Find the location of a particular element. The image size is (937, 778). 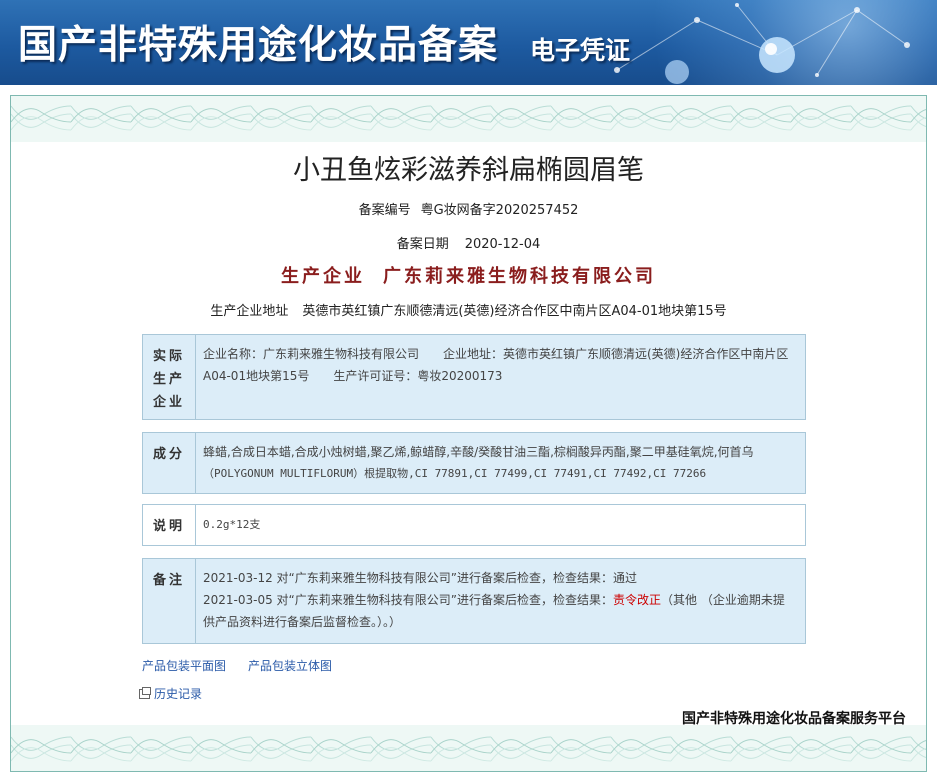

history-link: 历史记录 is located at coordinates (170, 693).